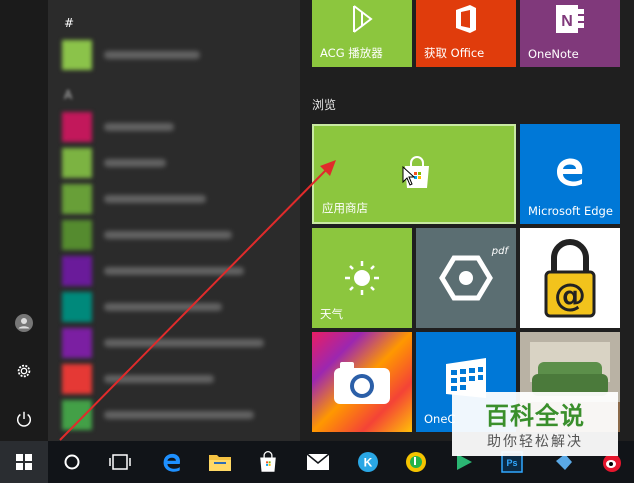 The width and height of the screenshot is (634, 483). I want to click on group-header-browse: 浏览, so click(324, 104).